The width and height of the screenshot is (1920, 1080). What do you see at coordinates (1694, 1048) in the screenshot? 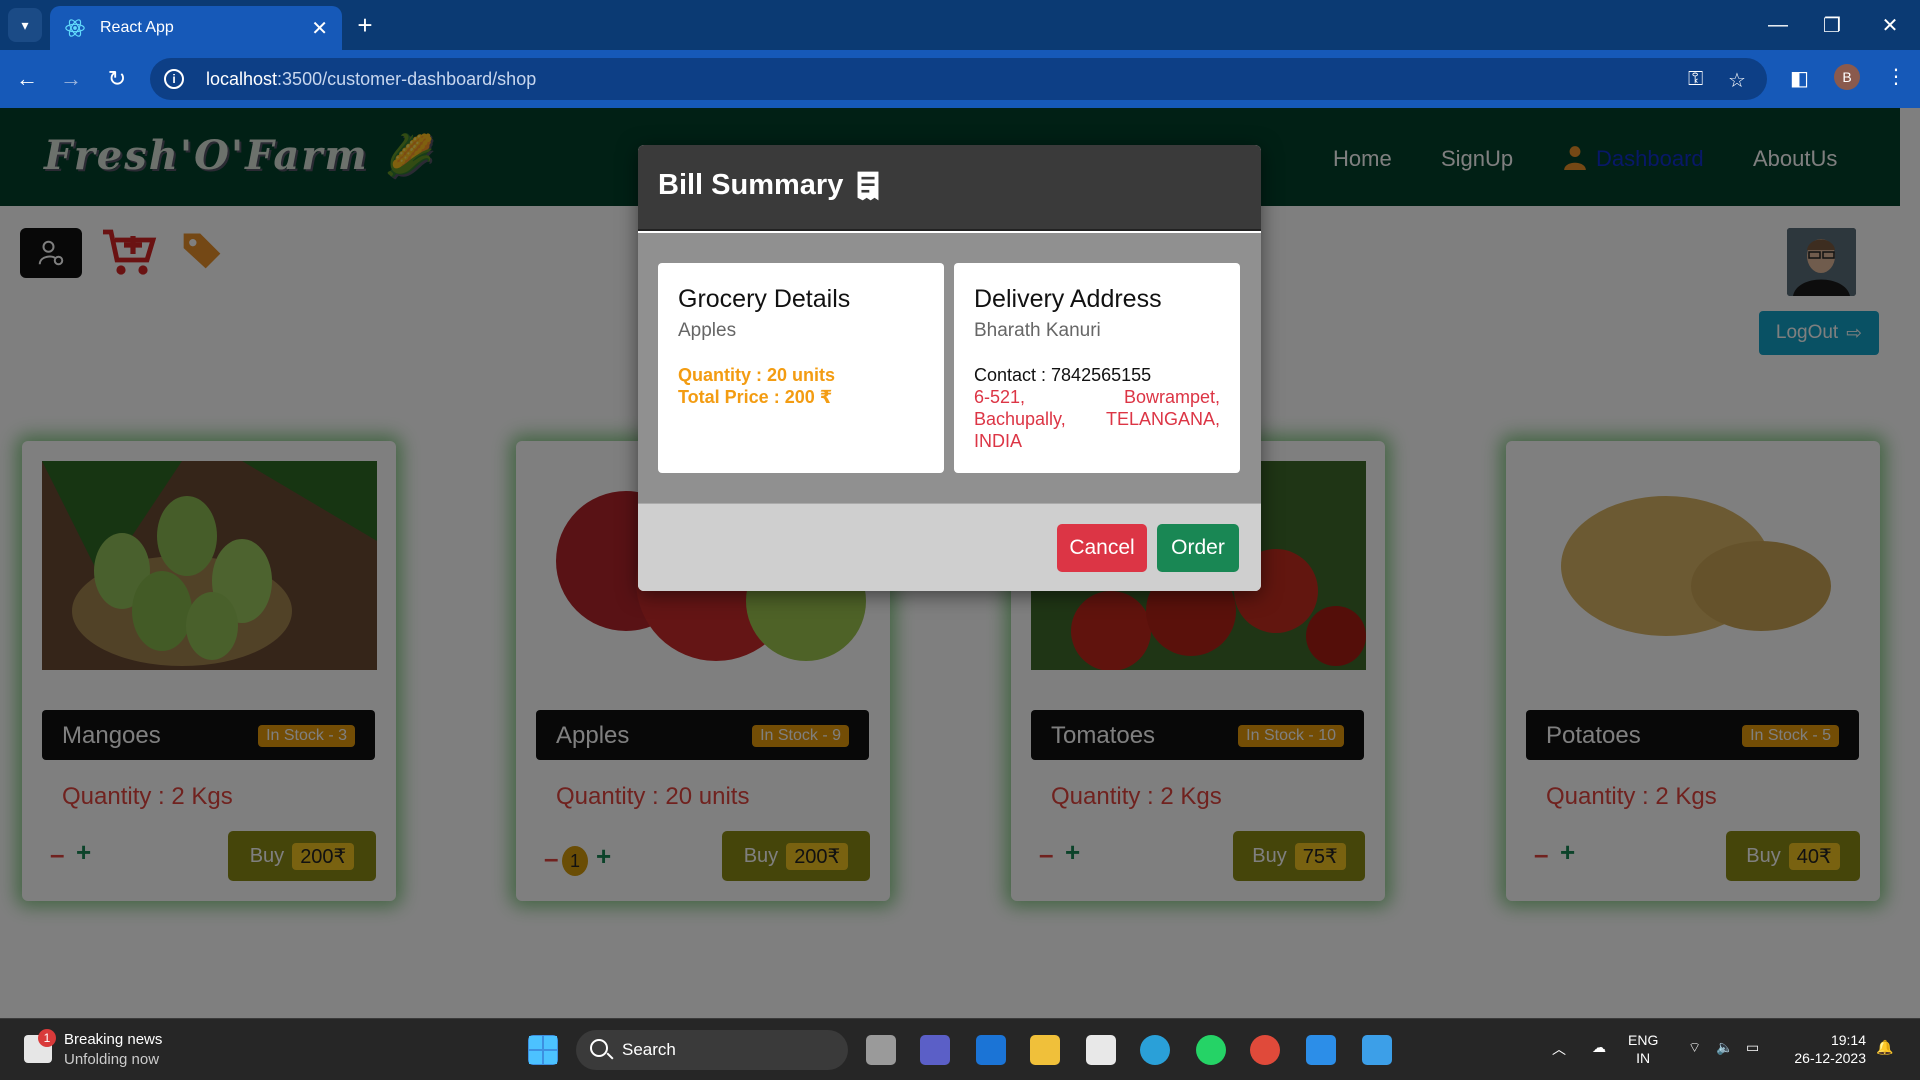
I see `wifi-icon: ⌔` at bounding box center [1694, 1048].